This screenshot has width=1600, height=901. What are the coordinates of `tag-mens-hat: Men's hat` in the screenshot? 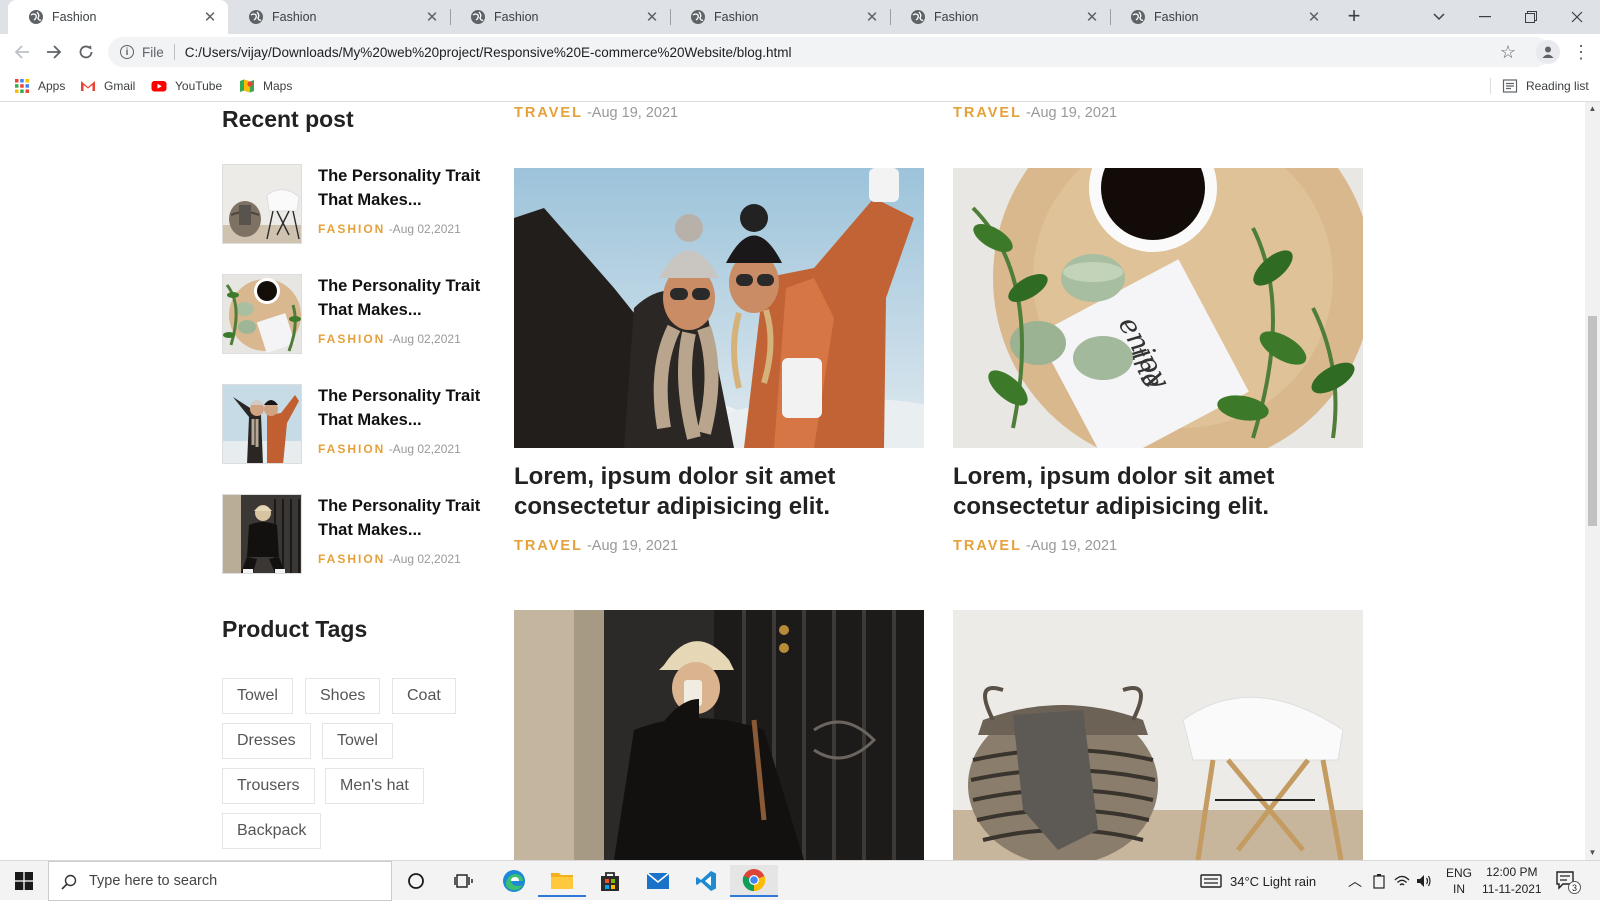 It's located at (374, 786).